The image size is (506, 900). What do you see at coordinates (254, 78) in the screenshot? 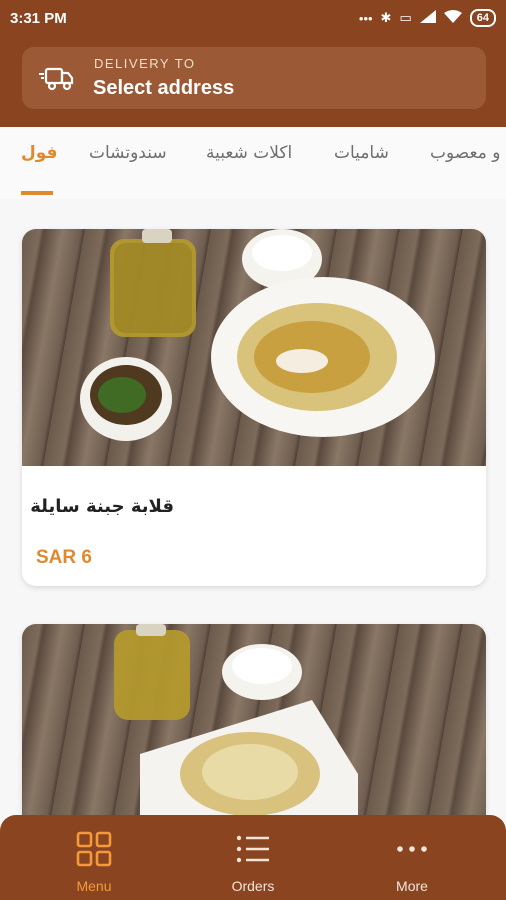
I see `delivery-address-selector: DELIVERY TO Select address` at bounding box center [254, 78].